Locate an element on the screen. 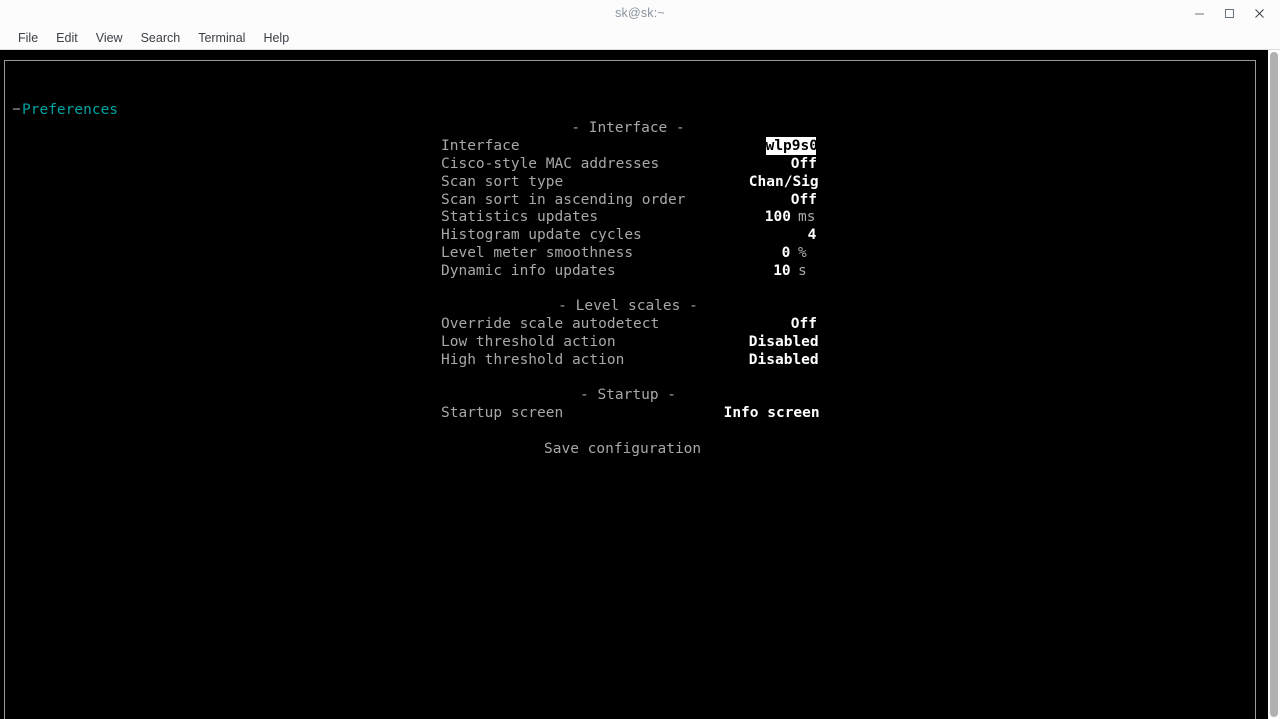 The height and width of the screenshot is (719, 1280). preference-row: Cisco-style MAC addresses Off is located at coordinates (634, 164).